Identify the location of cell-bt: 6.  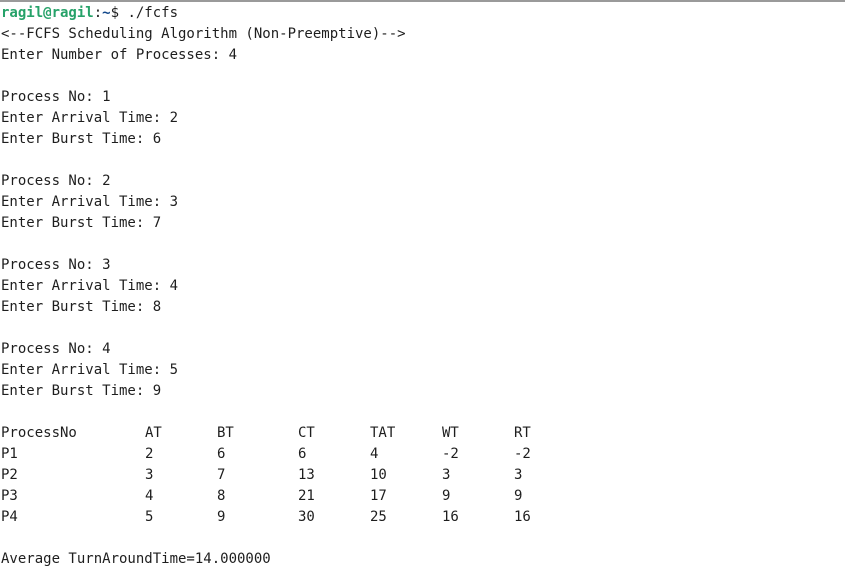
(221, 454).